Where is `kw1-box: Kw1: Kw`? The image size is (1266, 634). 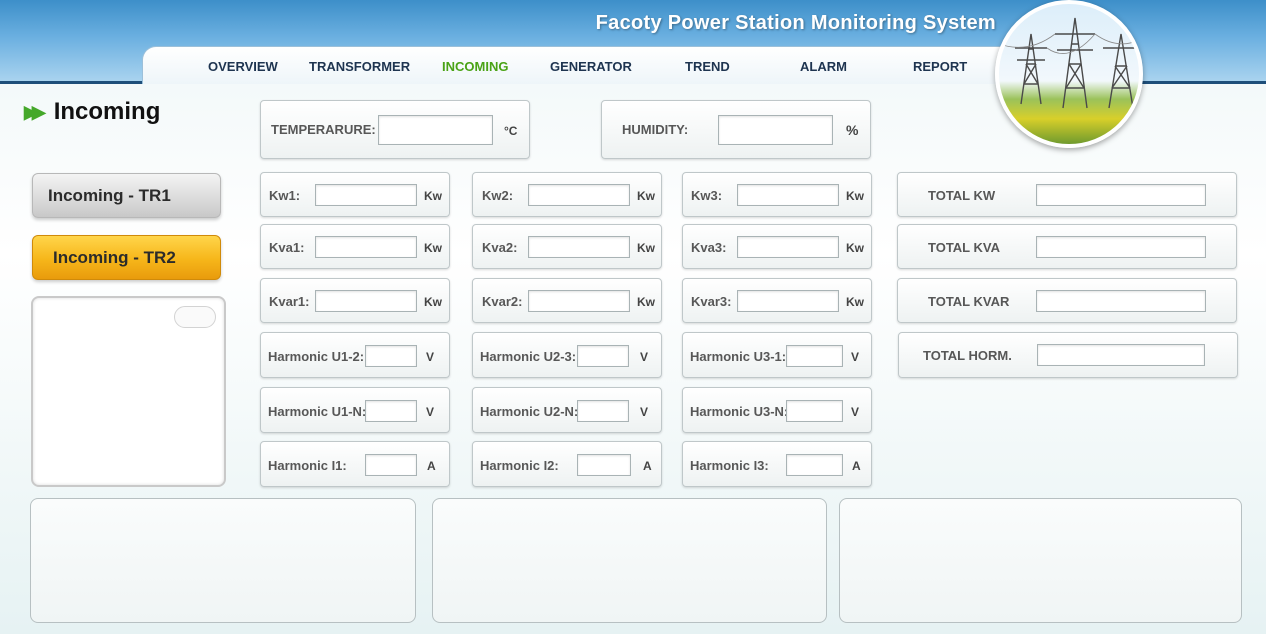
kw1-box: Kw1: Kw is located at coordinates (355, 194).